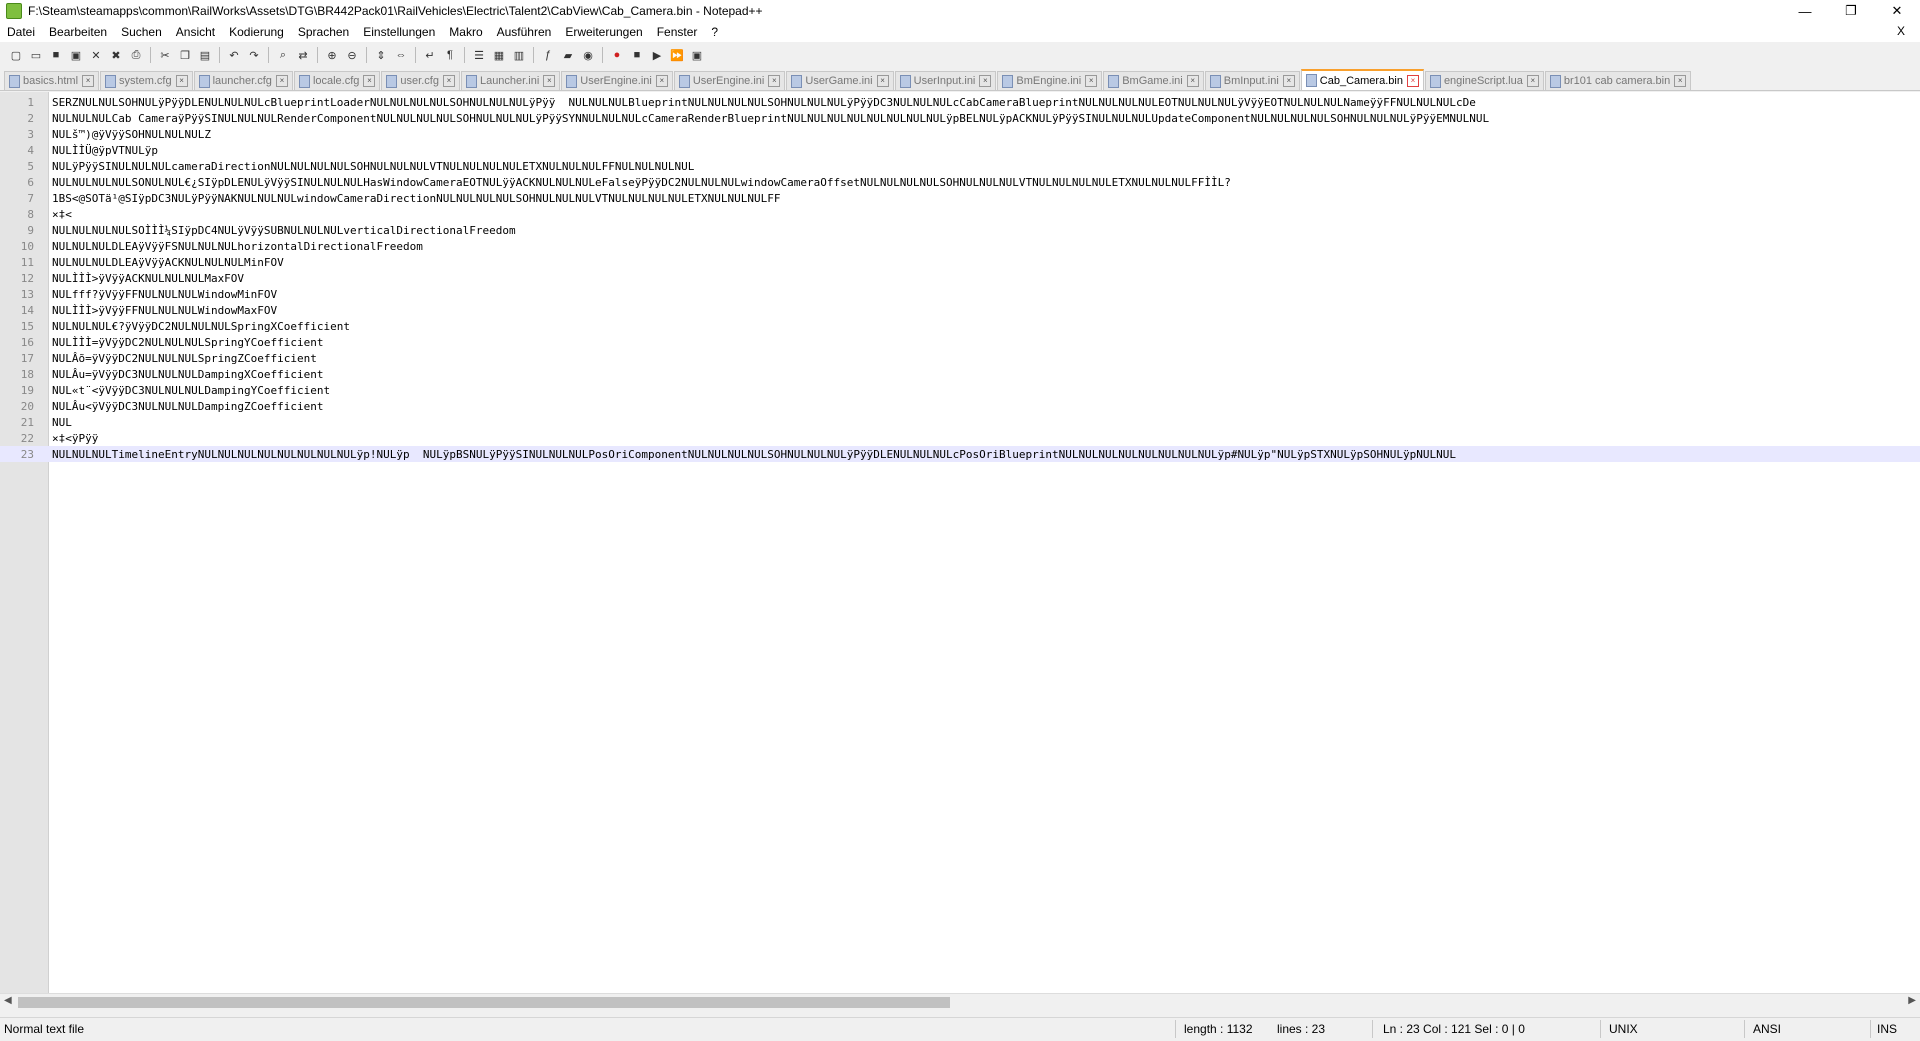  I want to click on editor-line: 11 NULNULNULDLEAÿVÿÿACKNULNULNULMinFOV, so click(960, 262).